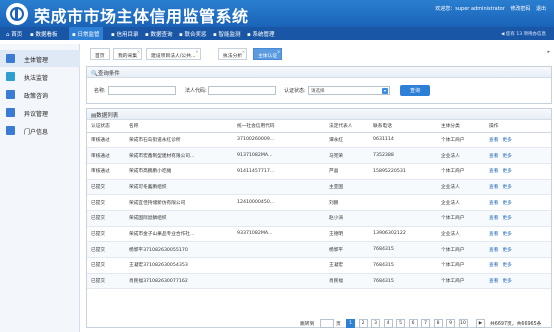 This screenshot has width=554, height=332. Describe the element at coordinates (388, 323) in the screenshot. I see `page-number-button: 4` at that location.